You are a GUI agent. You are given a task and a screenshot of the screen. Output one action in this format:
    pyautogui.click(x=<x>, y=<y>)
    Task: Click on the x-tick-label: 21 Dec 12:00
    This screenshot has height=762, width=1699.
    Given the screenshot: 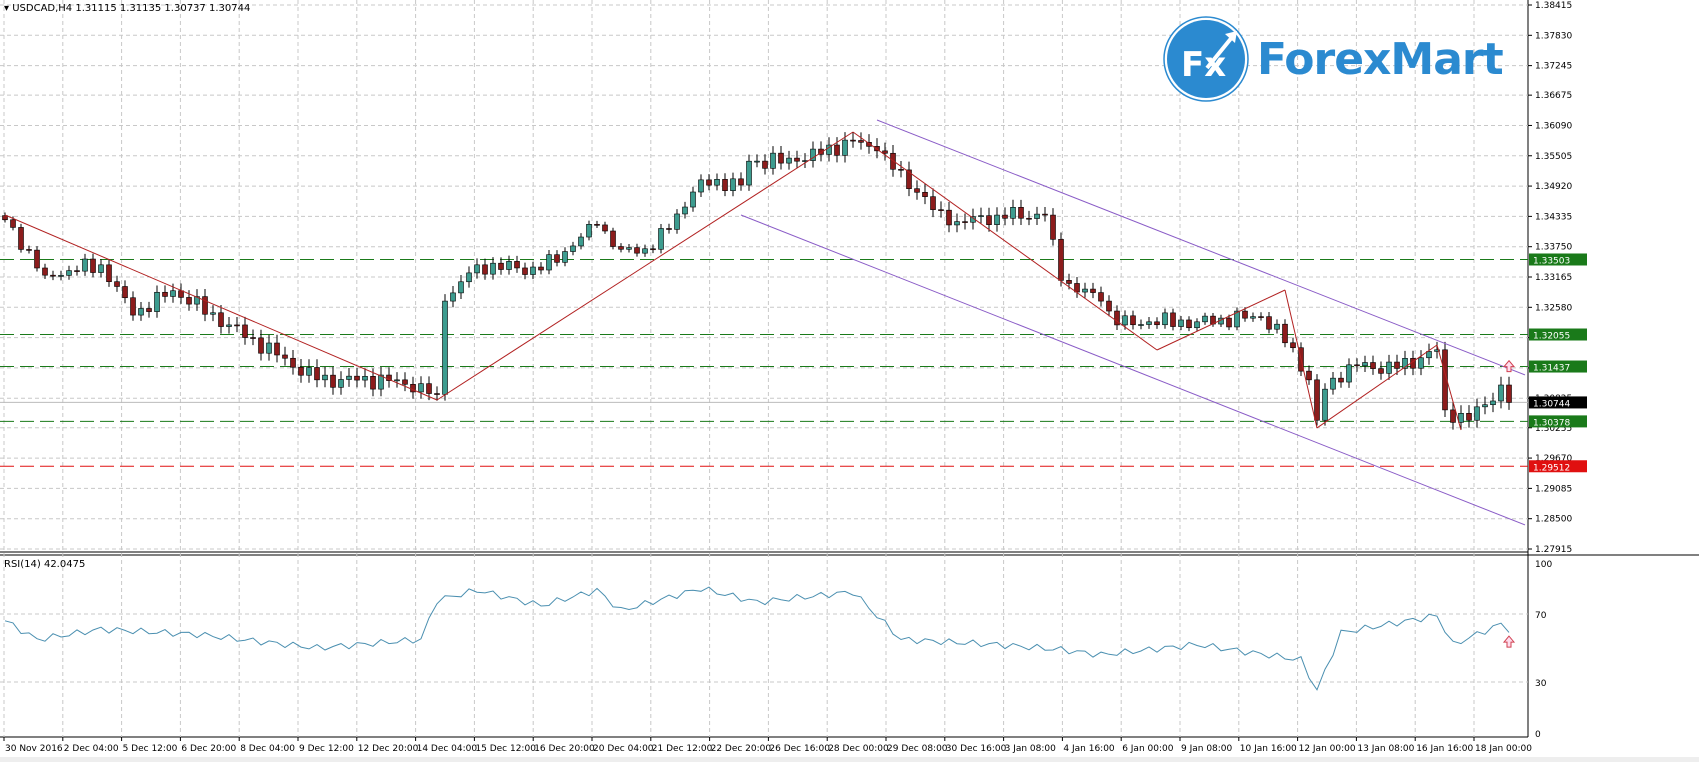 What is the action you would take?
    pyautogui.click(x=682, y=749)
    